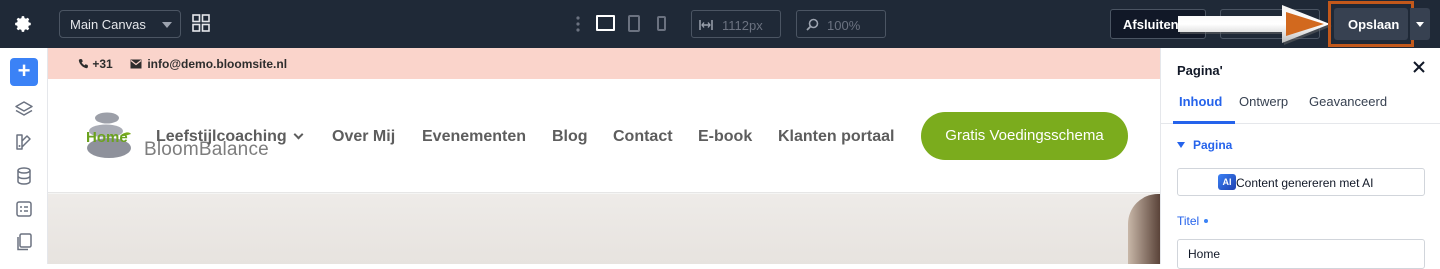 Image resolution: width=1440 pixels, height=269 pixels. I want to click on left-sidebar: +, so click(24, 156).